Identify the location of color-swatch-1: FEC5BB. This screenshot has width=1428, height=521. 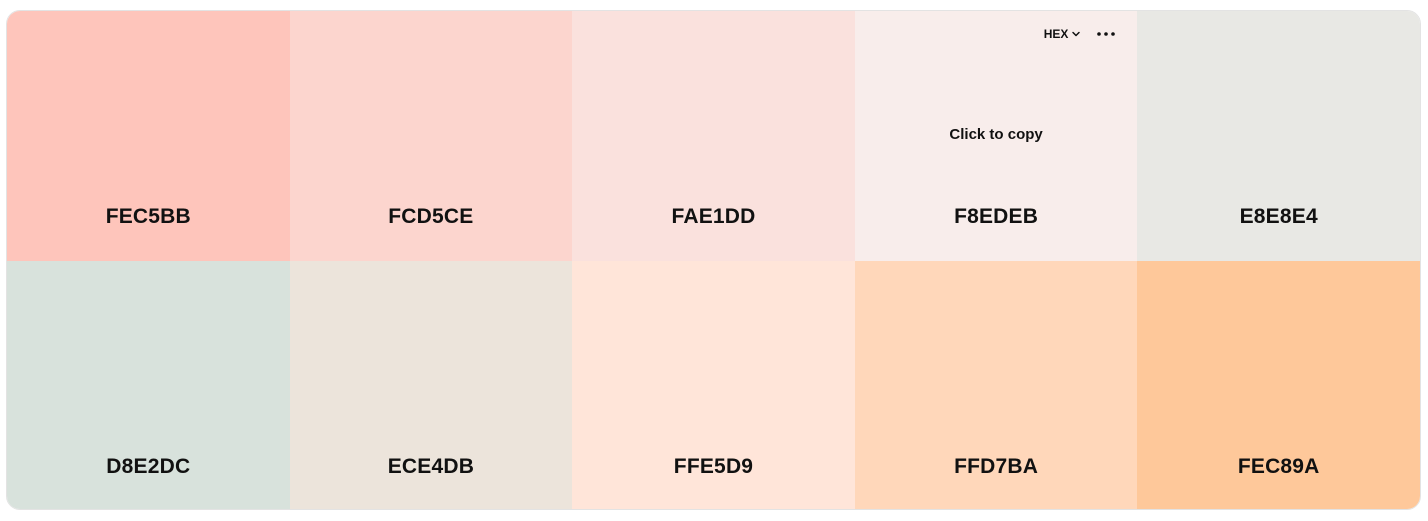
(148, 136).